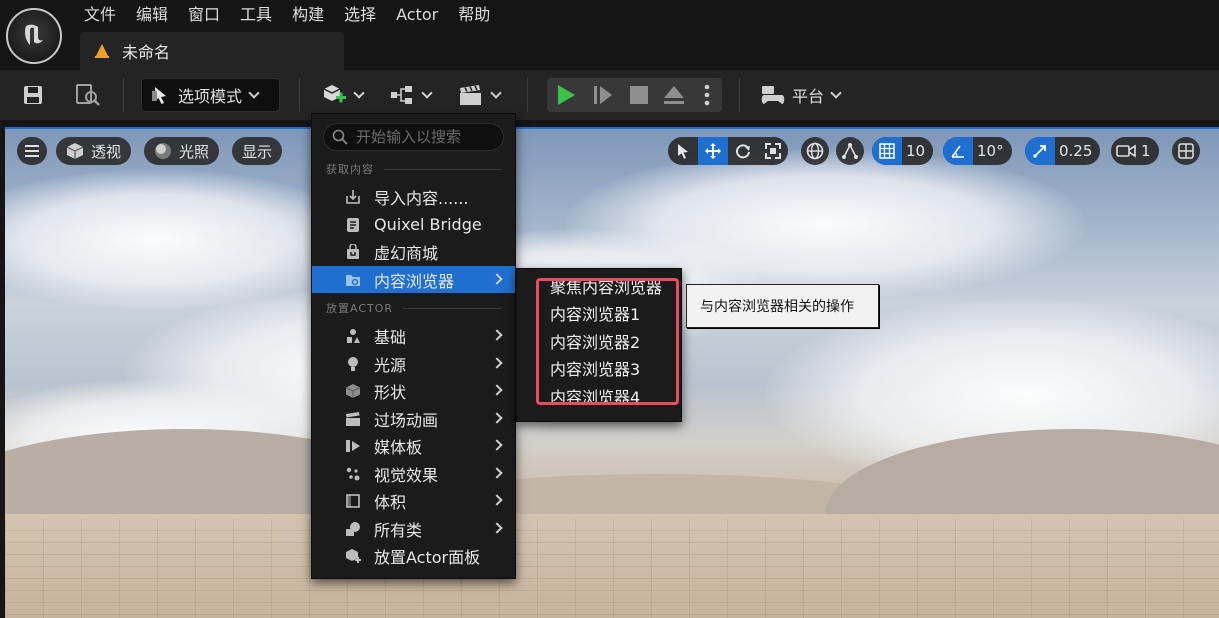  Describe the element at coordinates (417, 15) in the screenshot. I see `menu-actor: Actor` at that location.